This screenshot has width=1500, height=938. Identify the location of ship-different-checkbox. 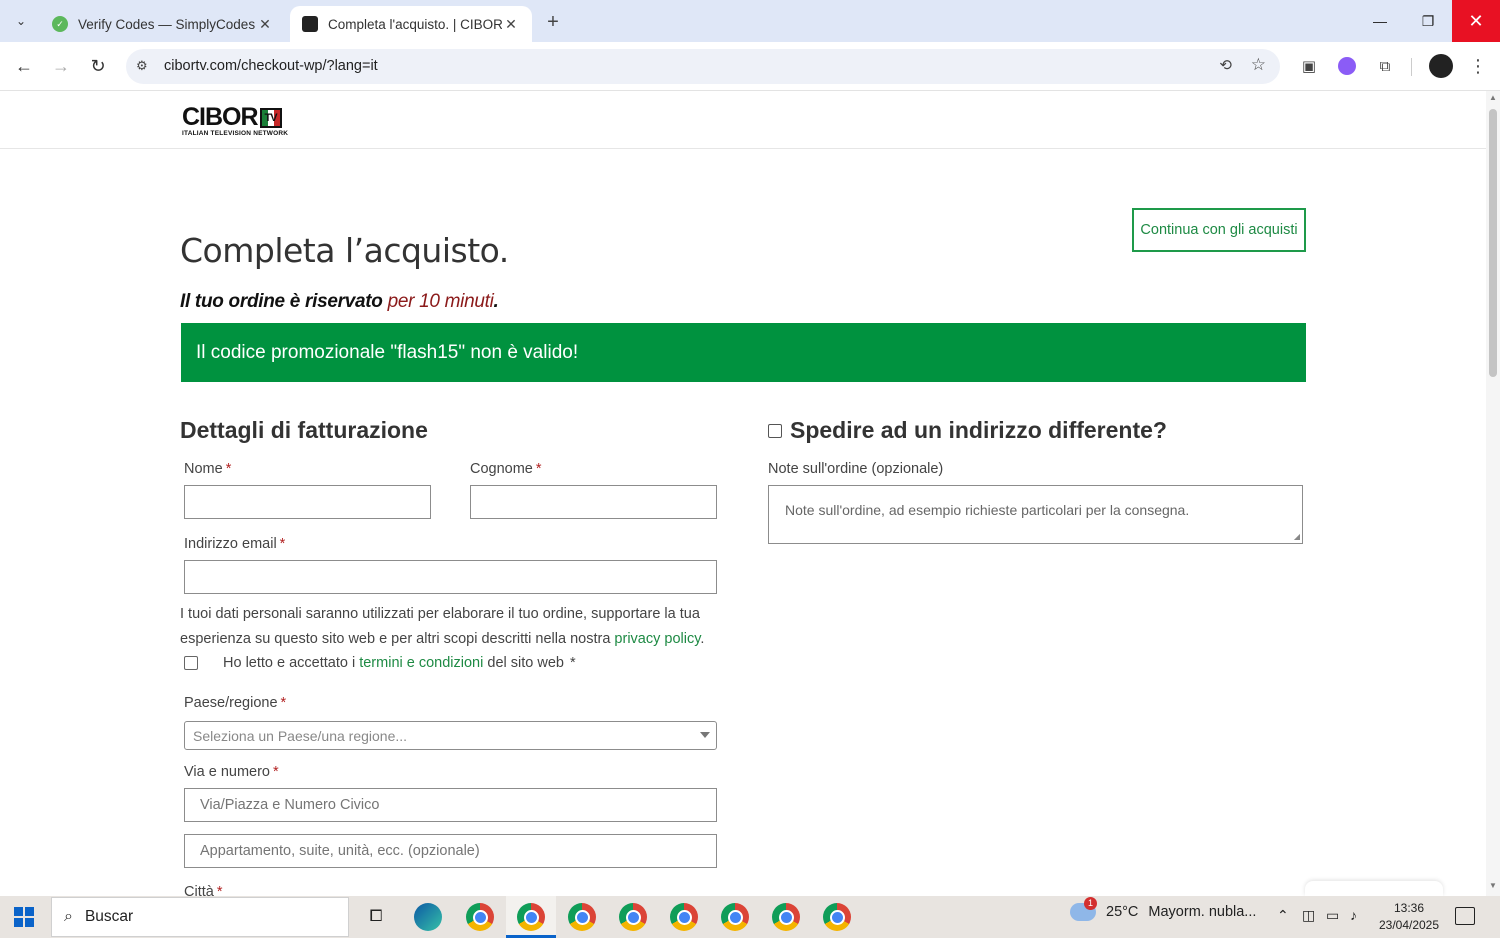
(775, 430).